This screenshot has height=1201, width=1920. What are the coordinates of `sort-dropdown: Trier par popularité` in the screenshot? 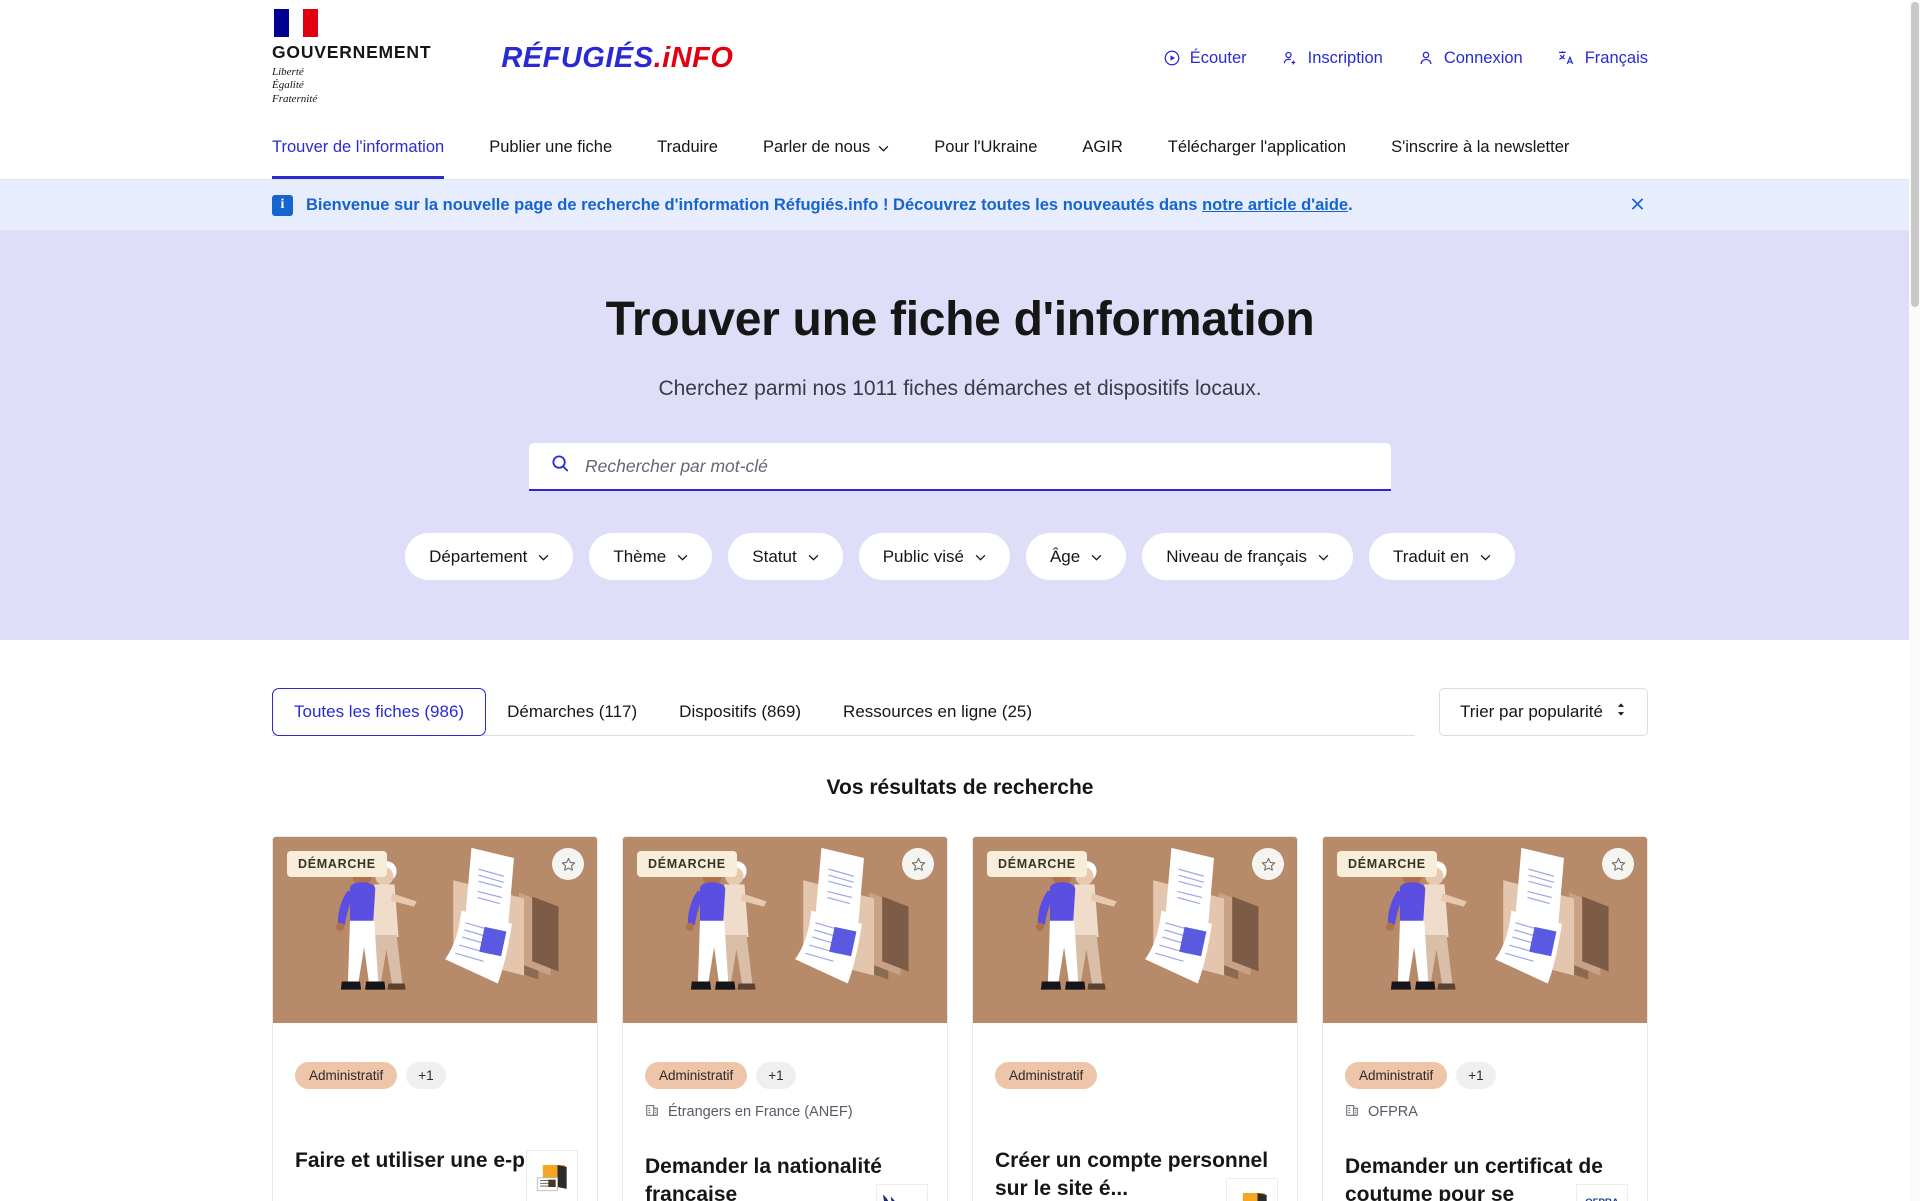 It's located at (1543, 712).